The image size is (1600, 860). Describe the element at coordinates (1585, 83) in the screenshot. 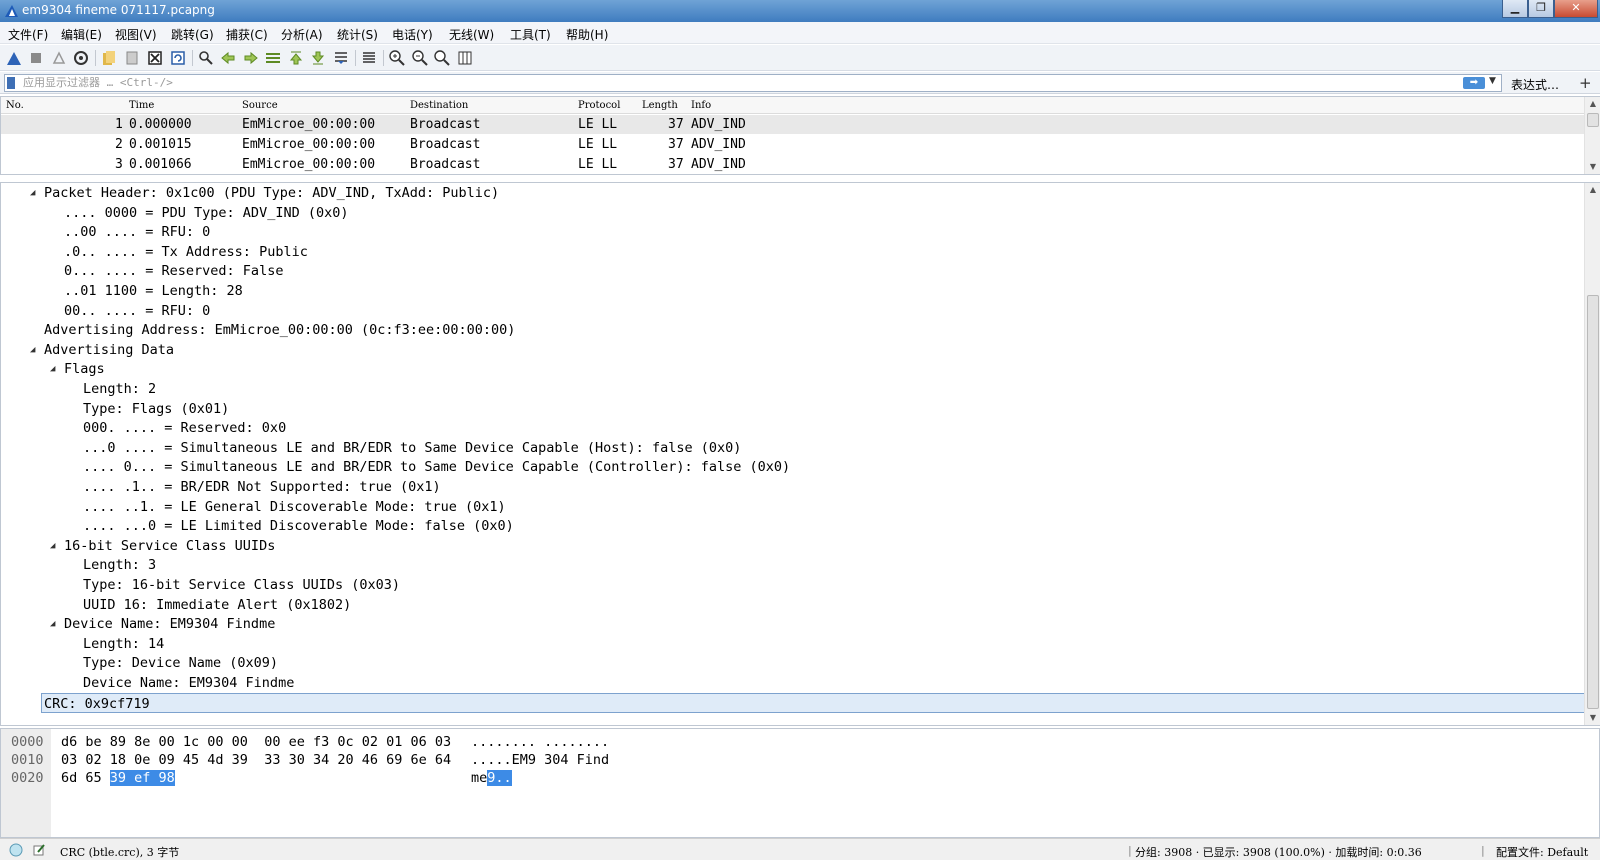

I see `add-filter-button: +` at that location.